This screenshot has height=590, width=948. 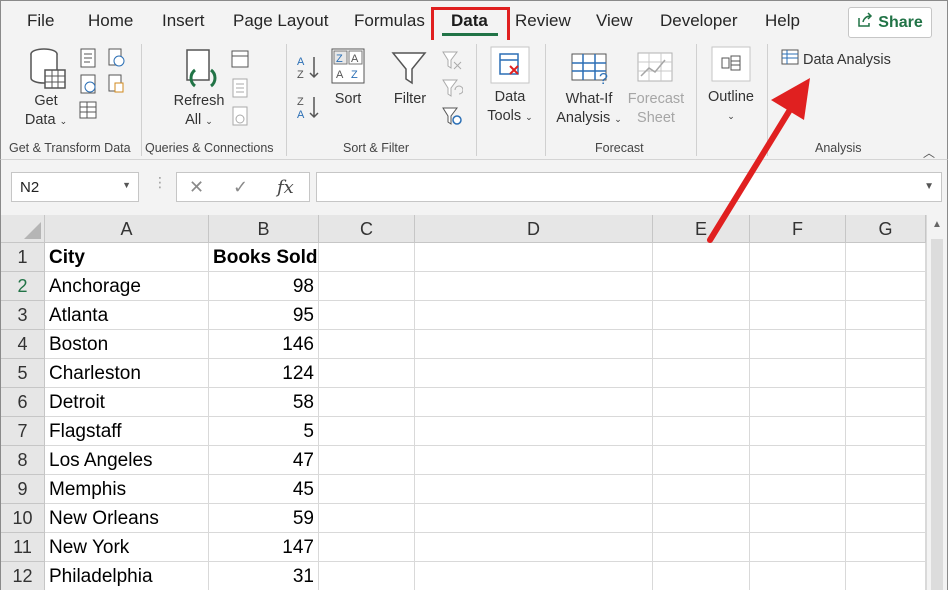 What do you see at coordinates (23, 431) in the screenshot?
I see `row-header: 7` at bounding box center [23, 431].